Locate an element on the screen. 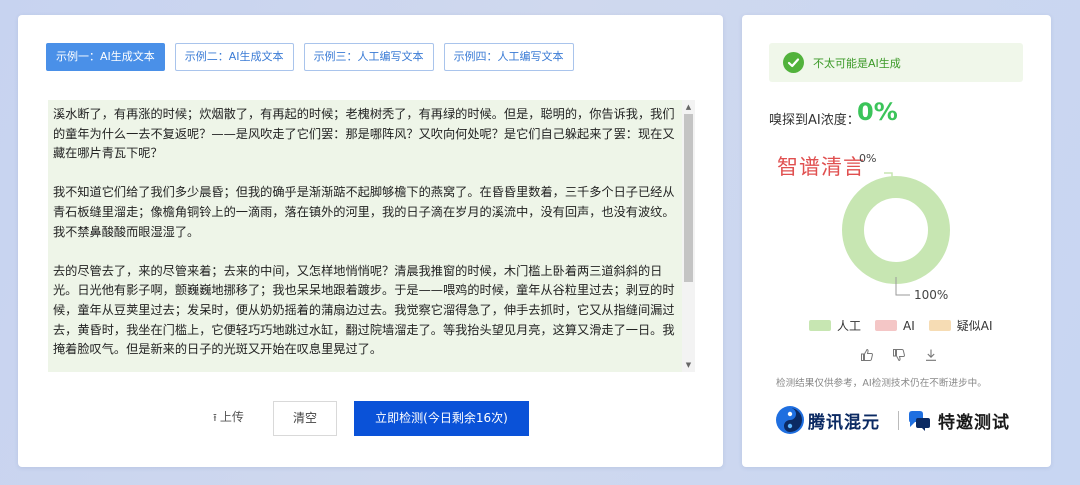 This screenshot has width=1080, height=485. brand-footer: 腾讯混元 特邀测试 is located at coordinates (900, 420).